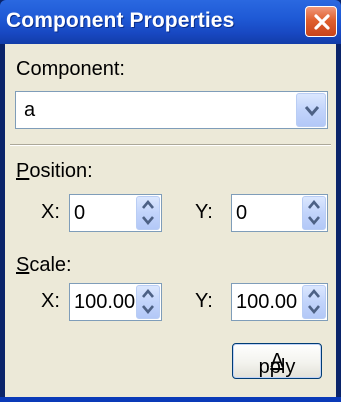 This screenshot has width=341, height=402. I want to click on window-title: Component Properties, so click(120, 20).